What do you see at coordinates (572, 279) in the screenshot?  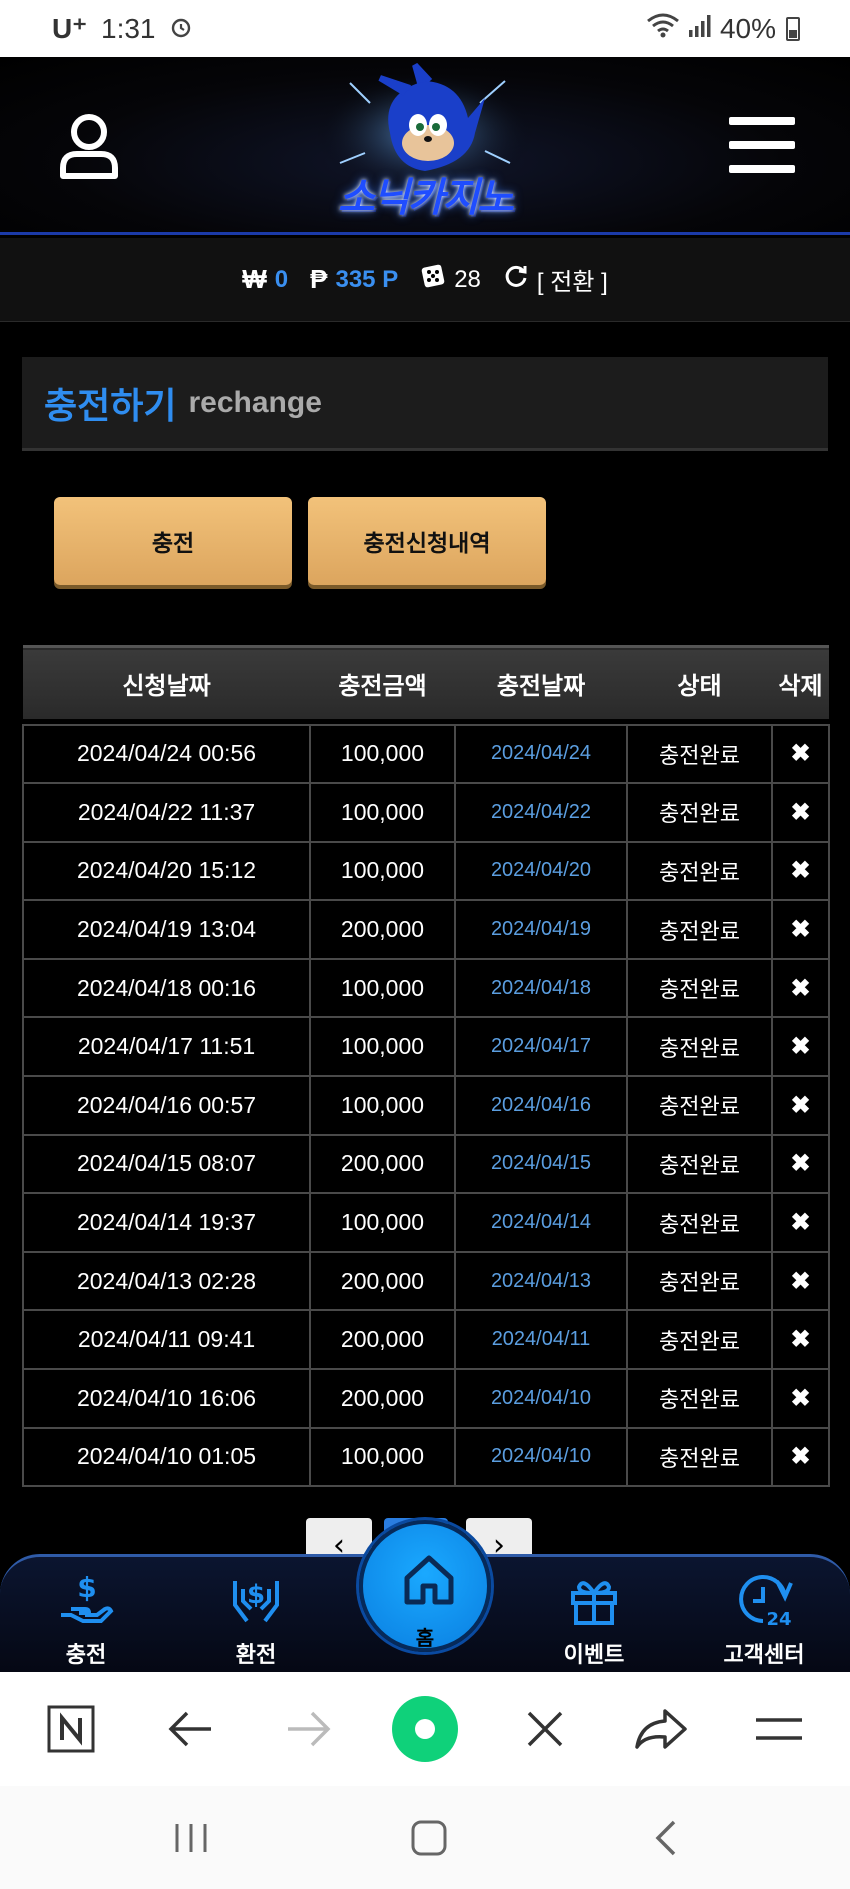 I see `convert-button: [ 전환 ]` at bounding box center [572, 279].